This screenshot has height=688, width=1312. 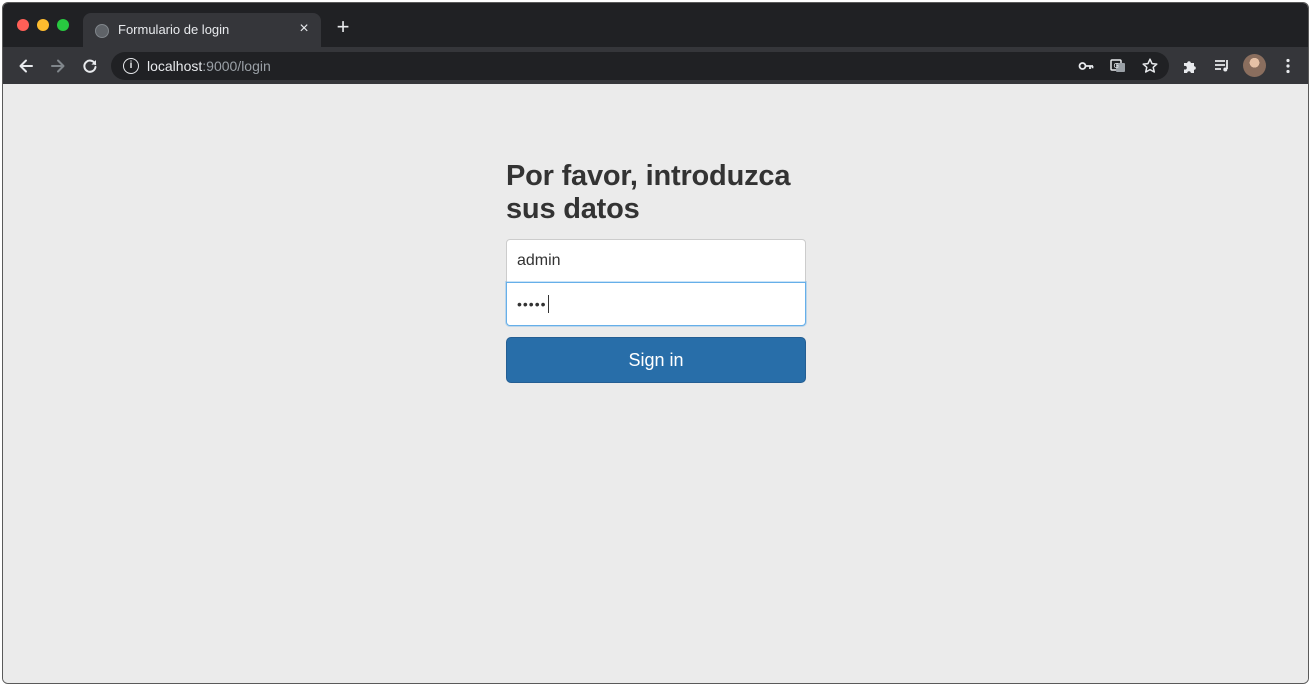 I want to click on password-field: •••••, so click(x=656, y=304).